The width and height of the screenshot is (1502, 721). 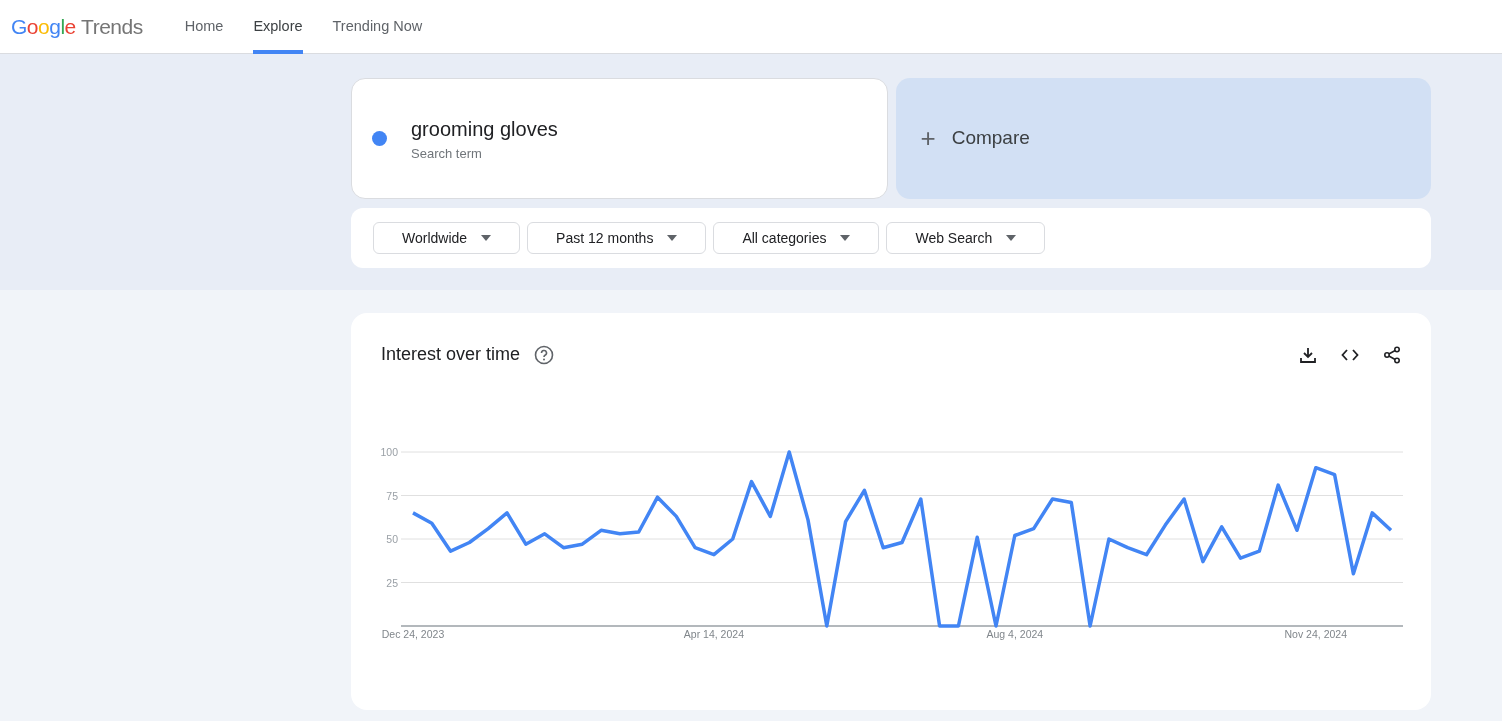 I want to click on y-axis-label: 100, so click(x=389, y=452).